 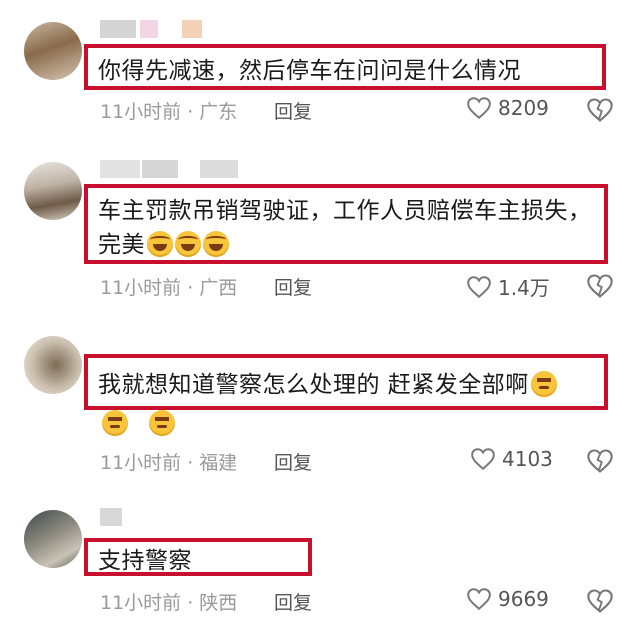 I want to click on like-button: 8209, so click(x=507, y=108).